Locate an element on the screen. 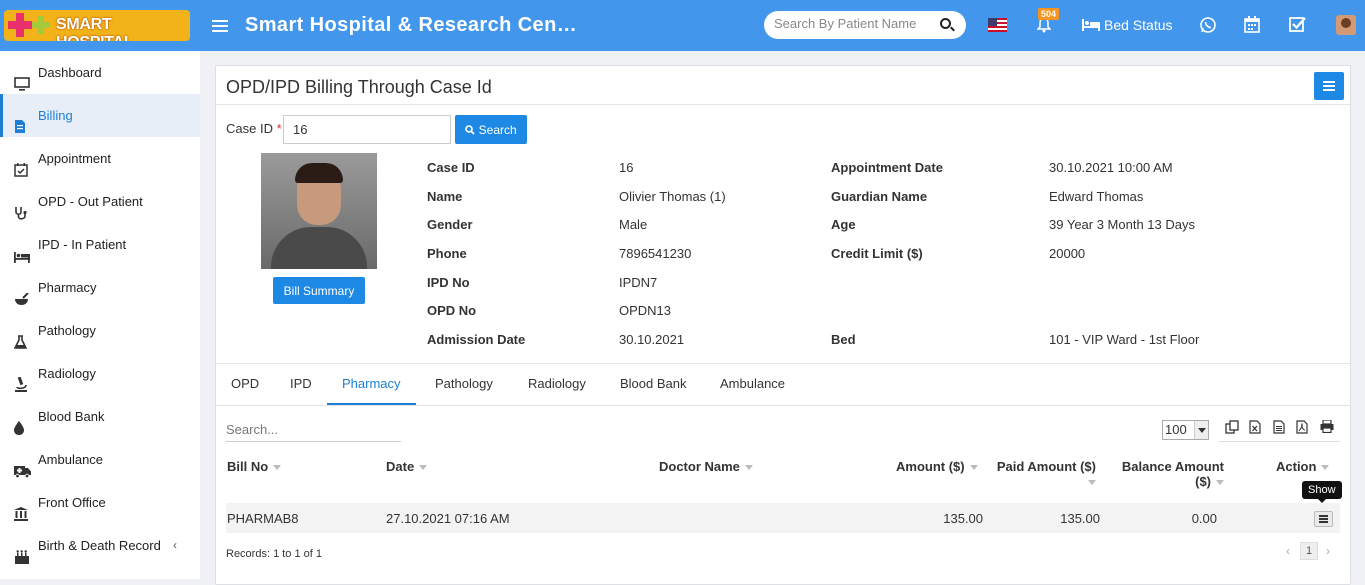  page-size-select: 100 is located at coordinates (1185, 430).